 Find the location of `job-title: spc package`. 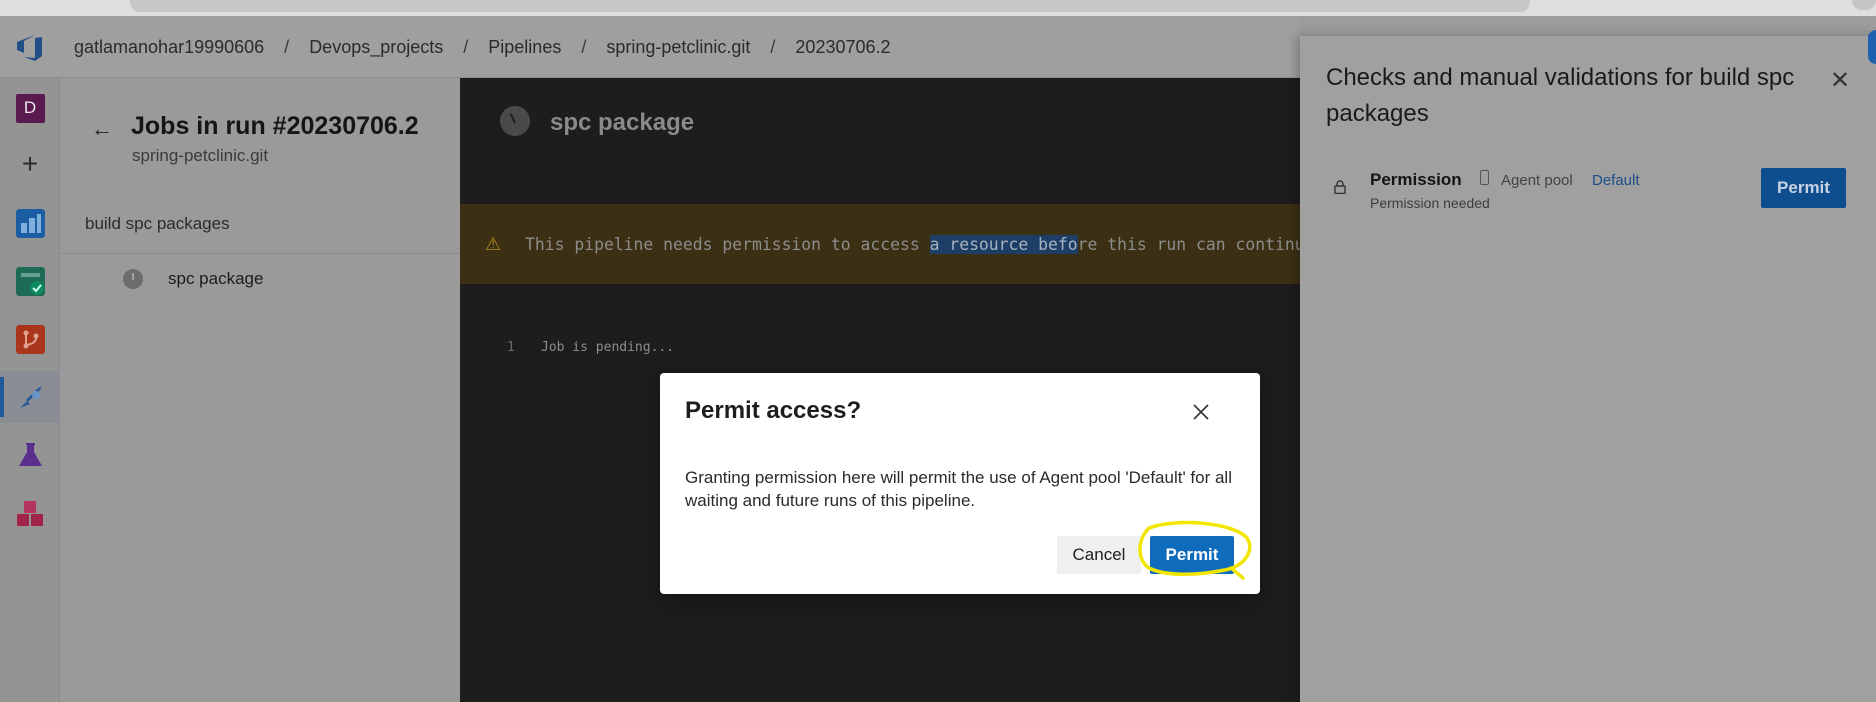

job-title: spc package is located at coordinates (622, 122).